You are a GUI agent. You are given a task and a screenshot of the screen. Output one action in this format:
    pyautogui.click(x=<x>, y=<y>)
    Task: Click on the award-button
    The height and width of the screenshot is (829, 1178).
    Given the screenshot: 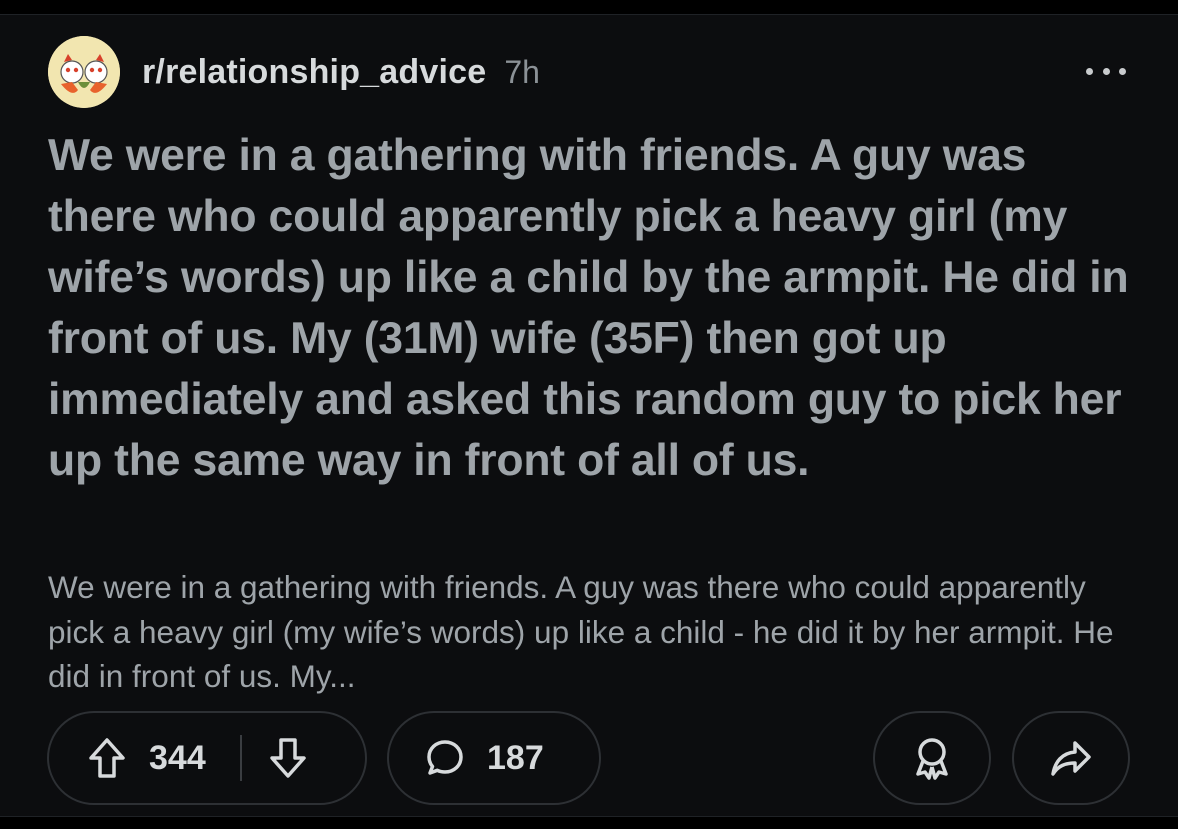 What is the action you would take?
    pyautogui.click(x=932, y=758)
    